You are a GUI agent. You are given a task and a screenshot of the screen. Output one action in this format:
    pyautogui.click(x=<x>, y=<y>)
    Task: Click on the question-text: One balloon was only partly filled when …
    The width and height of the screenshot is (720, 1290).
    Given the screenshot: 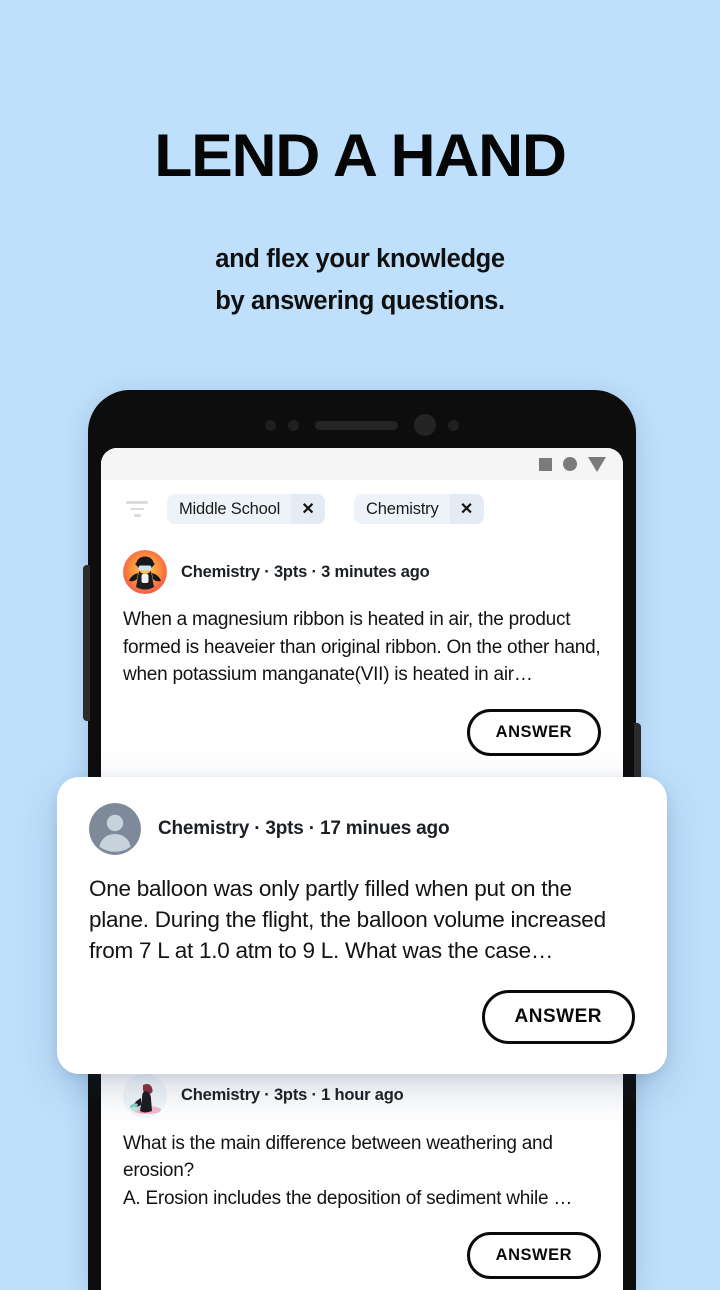 What is the action you would take?
    pyautogui.click(x=362, y=919)
    